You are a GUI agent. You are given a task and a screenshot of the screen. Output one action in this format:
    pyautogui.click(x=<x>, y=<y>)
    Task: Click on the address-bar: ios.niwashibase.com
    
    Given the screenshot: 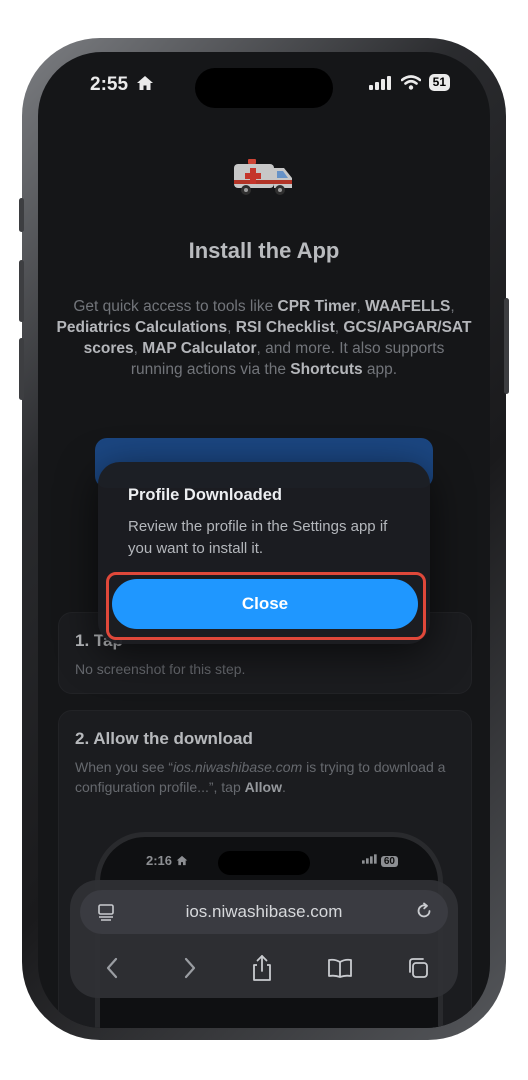 What is the action you would take?
    pyautogui.click(x=264, y=912)
    